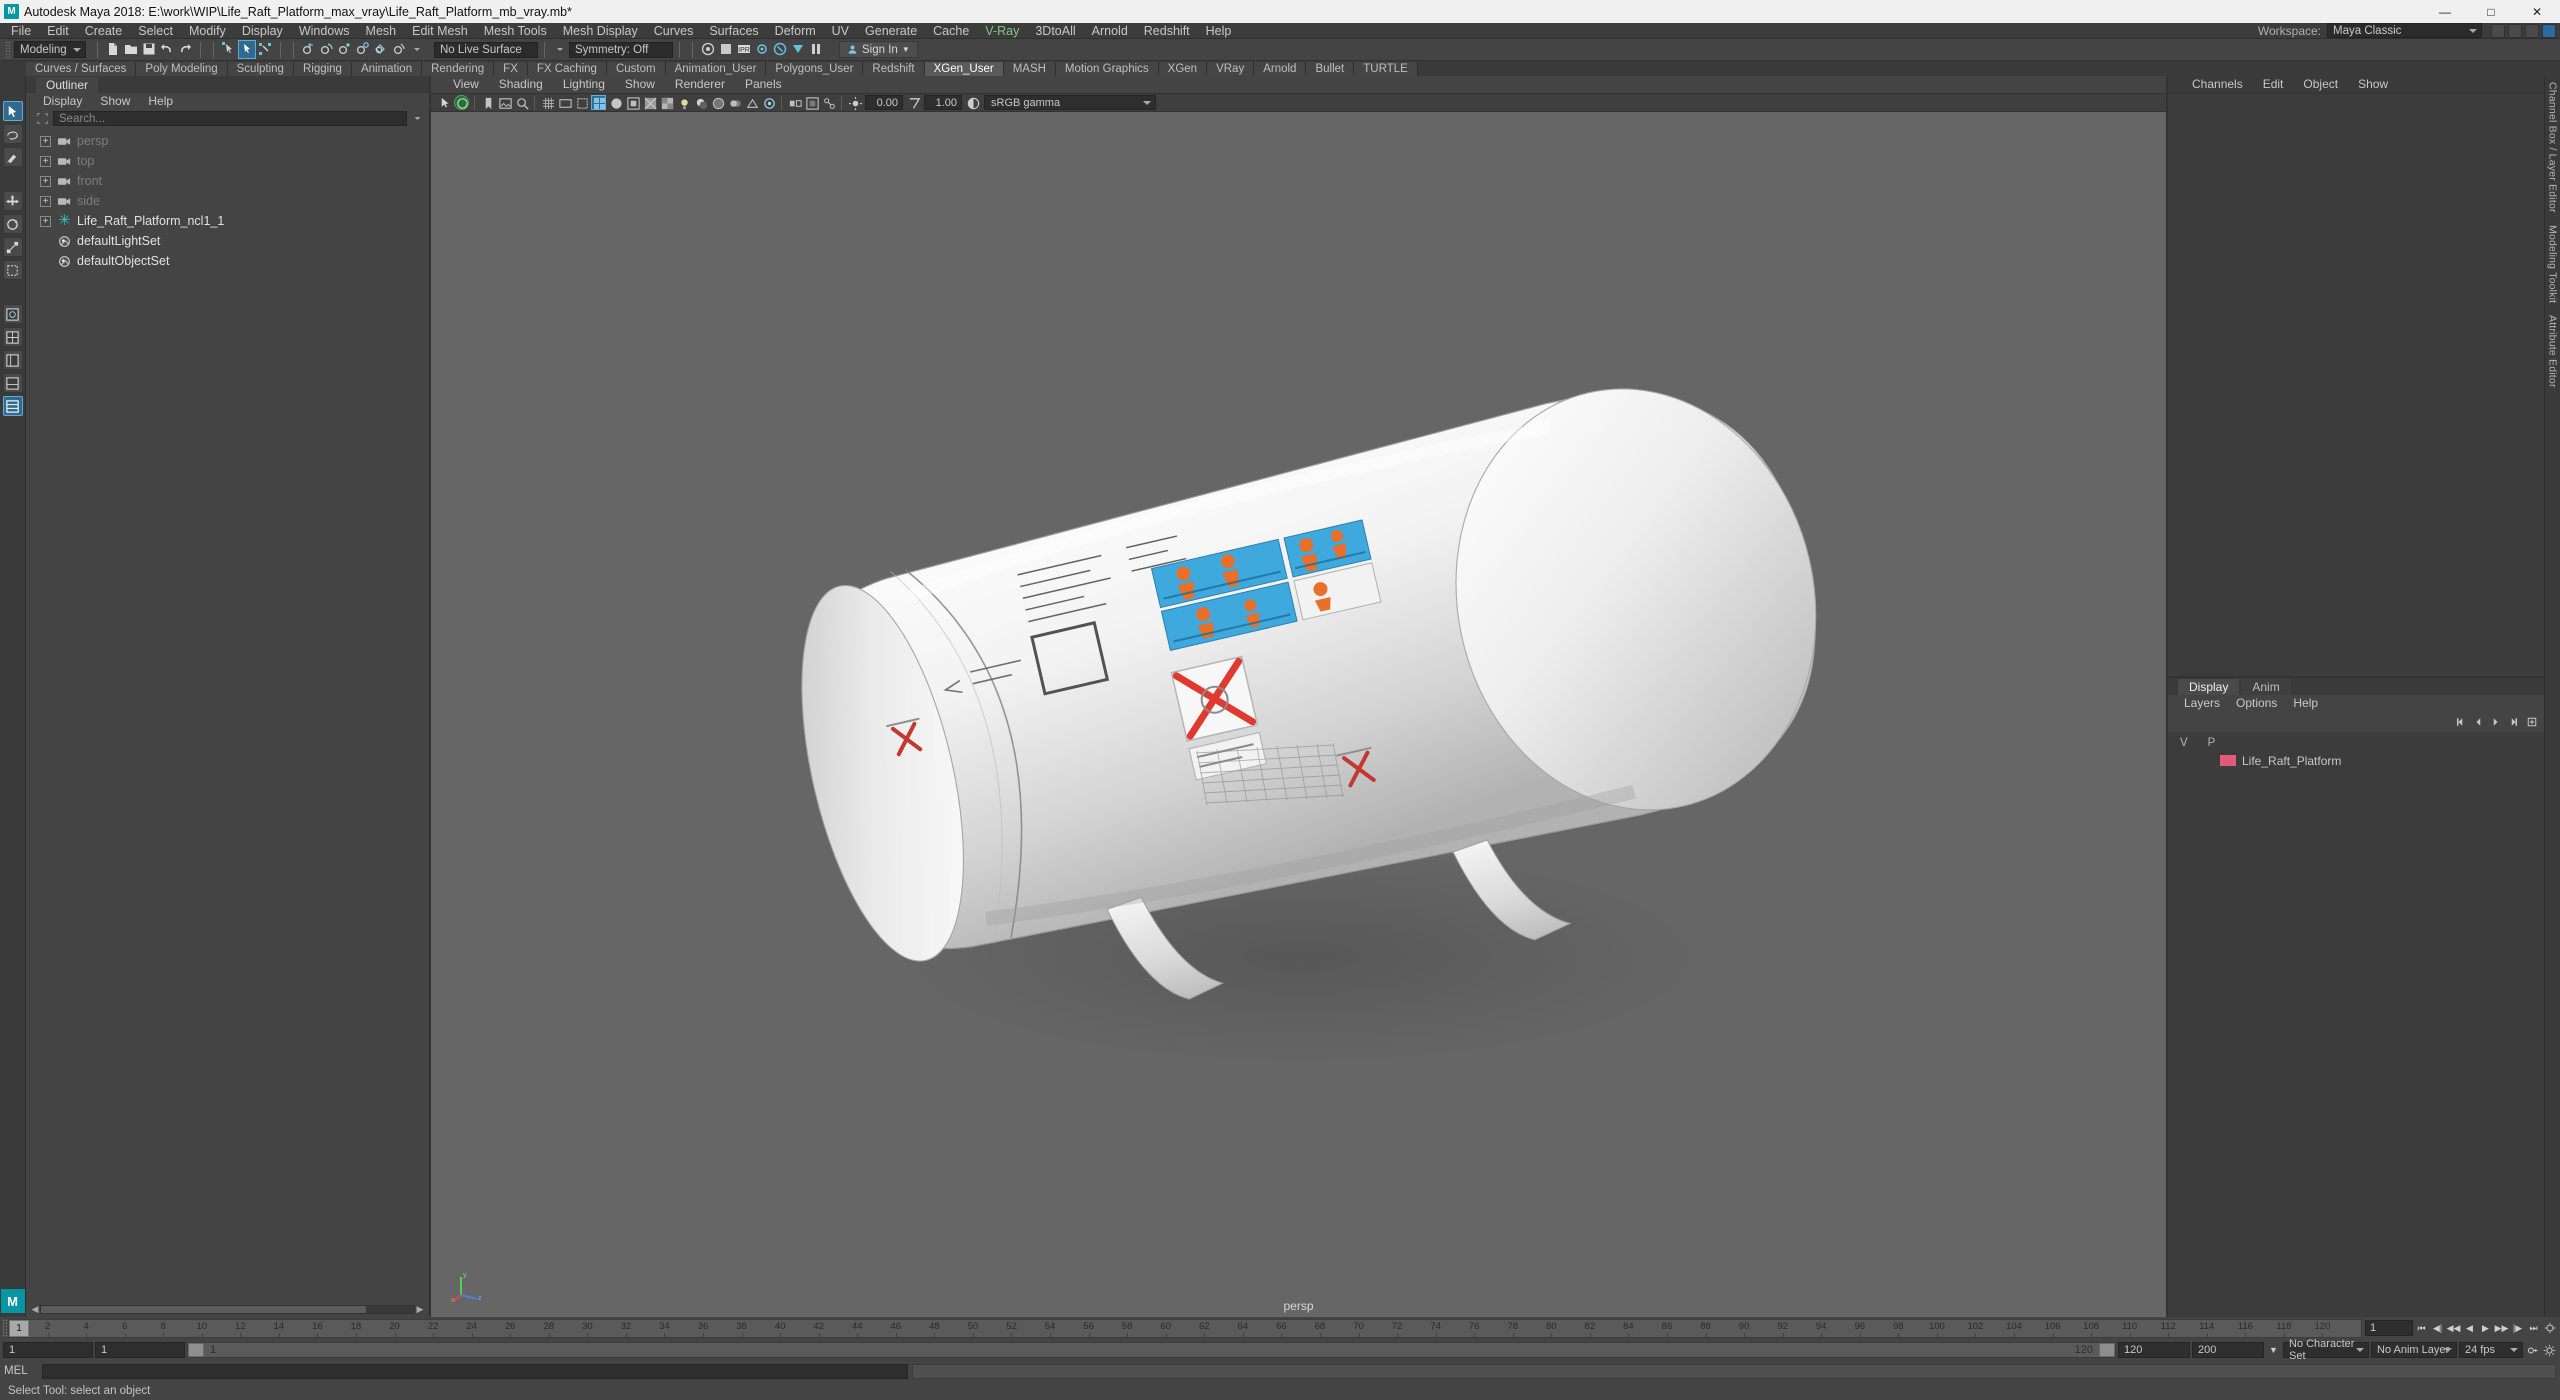 The width and height of the screenshot is (2560, 1400). I want to click on range-slider-track: 120 1, so click(1151, 1350).